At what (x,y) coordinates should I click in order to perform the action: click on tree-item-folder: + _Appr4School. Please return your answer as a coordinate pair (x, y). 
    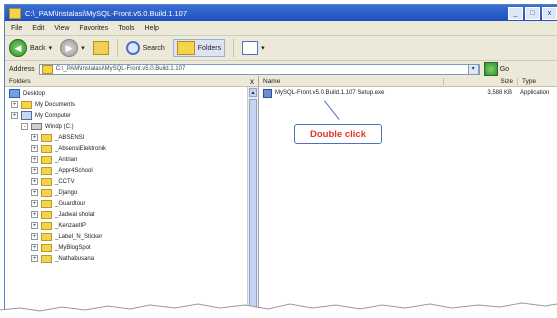
    Looking at the image, I should click on (133, 170).